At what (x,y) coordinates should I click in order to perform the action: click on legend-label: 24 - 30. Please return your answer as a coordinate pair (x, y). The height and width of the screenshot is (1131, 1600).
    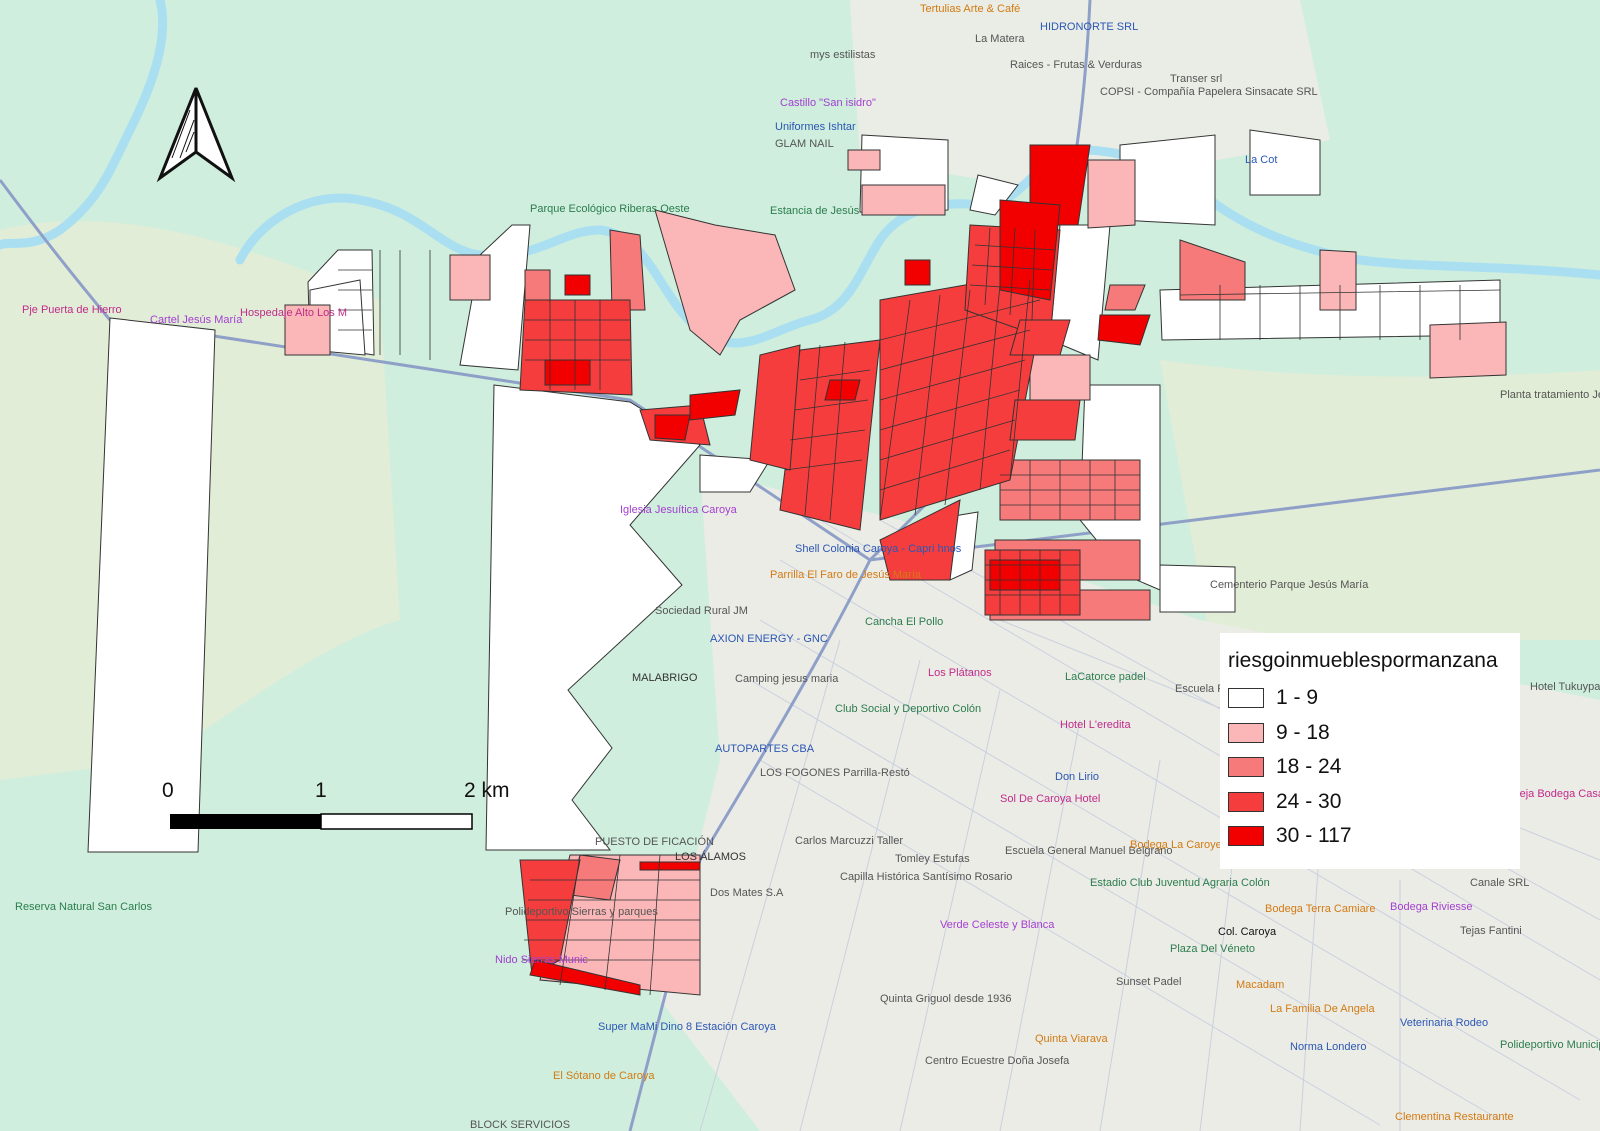
    Looking at the image, I should click on (1309, 801).